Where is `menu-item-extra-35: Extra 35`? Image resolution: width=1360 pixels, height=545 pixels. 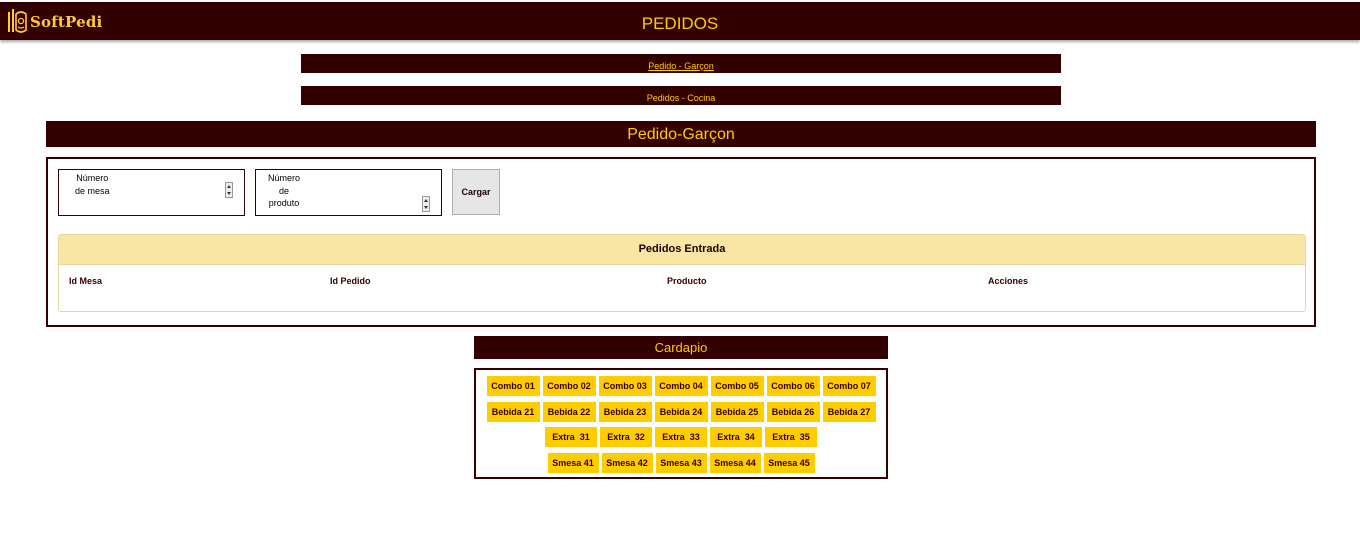 menu-item-extra-35: Extra 35 is located at coordinates (791, 437).